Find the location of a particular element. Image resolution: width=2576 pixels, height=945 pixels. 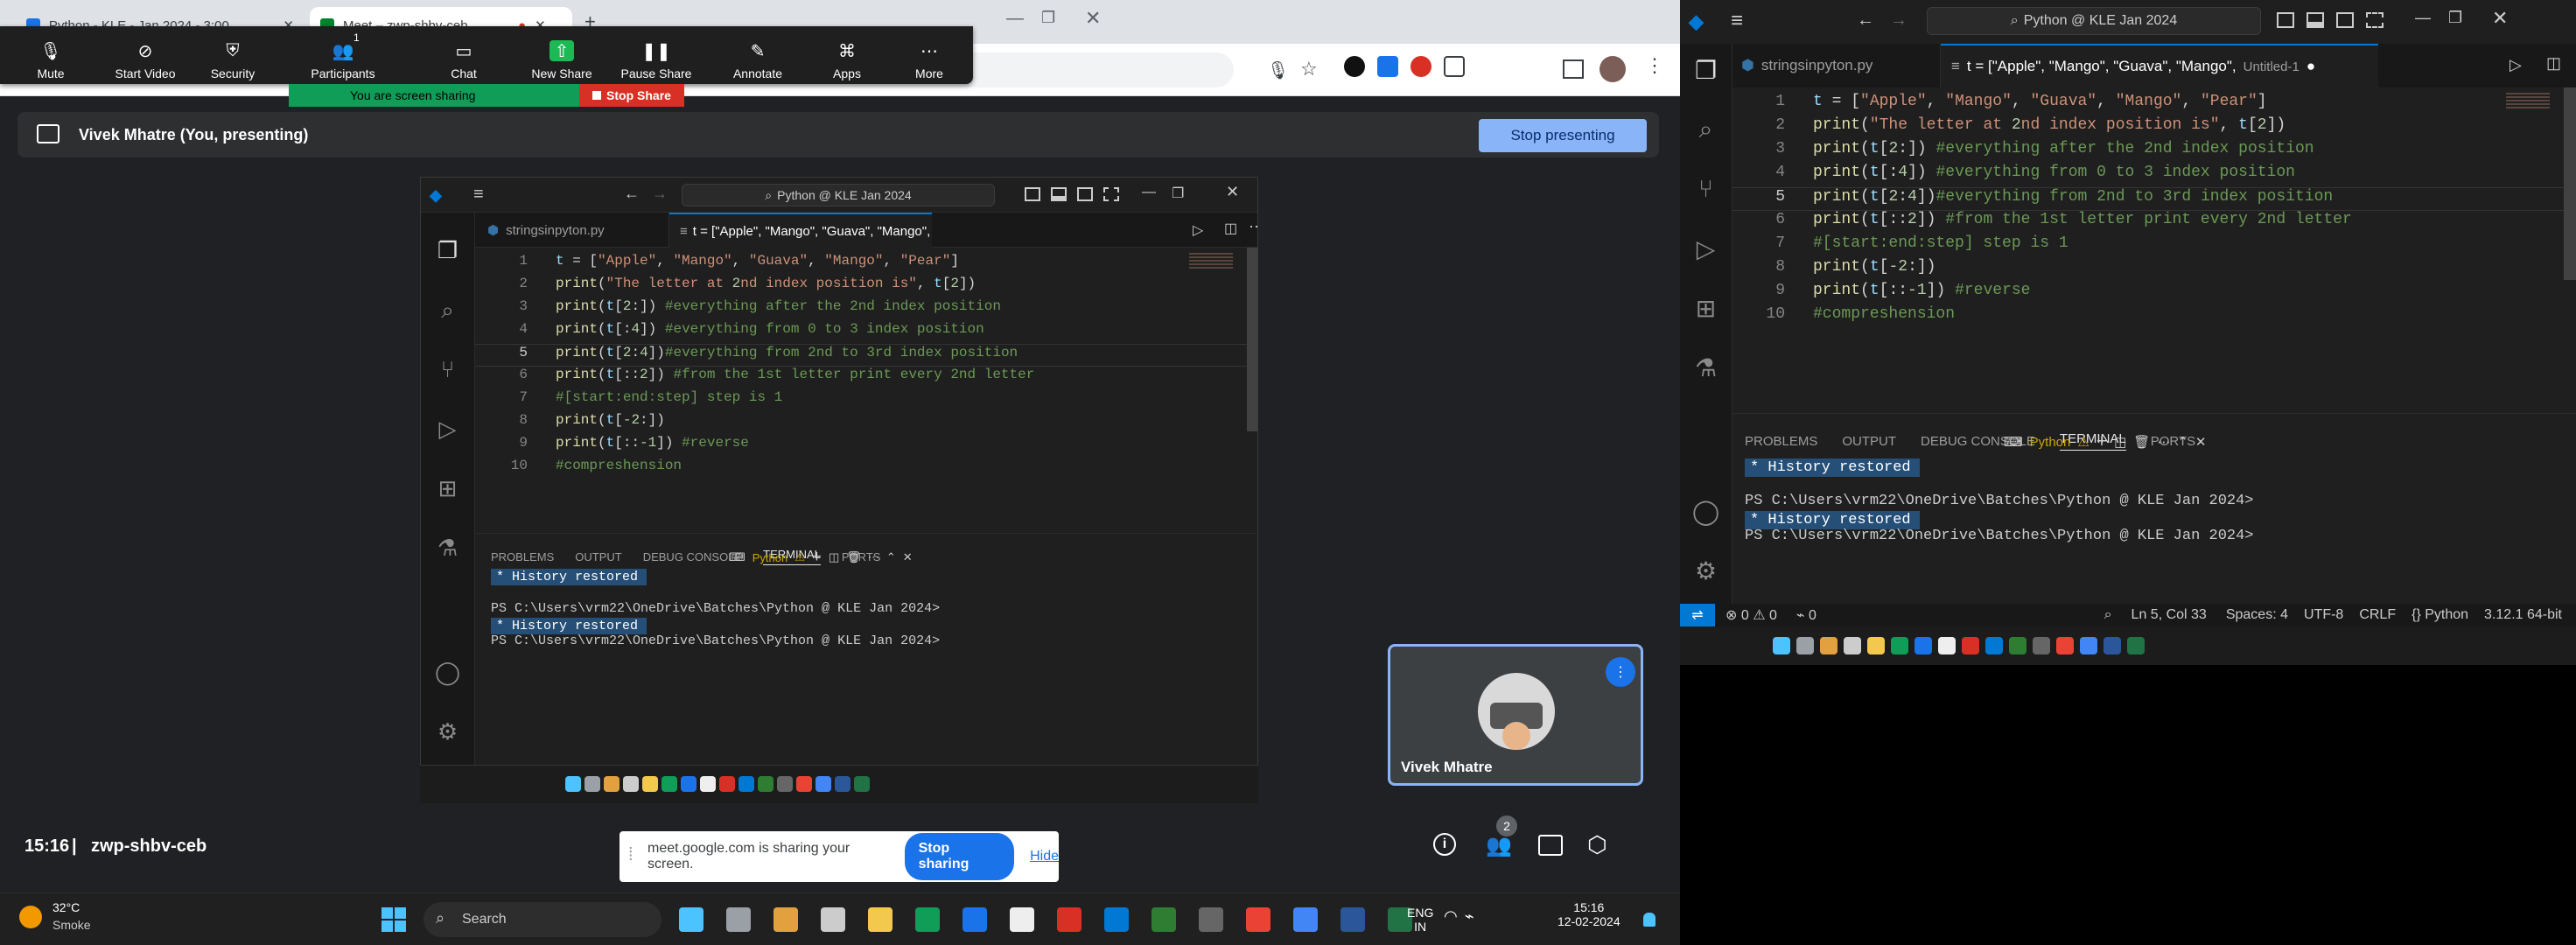

zoom-indicator-icon: ⌕ is located at coordinates (2108, 615).